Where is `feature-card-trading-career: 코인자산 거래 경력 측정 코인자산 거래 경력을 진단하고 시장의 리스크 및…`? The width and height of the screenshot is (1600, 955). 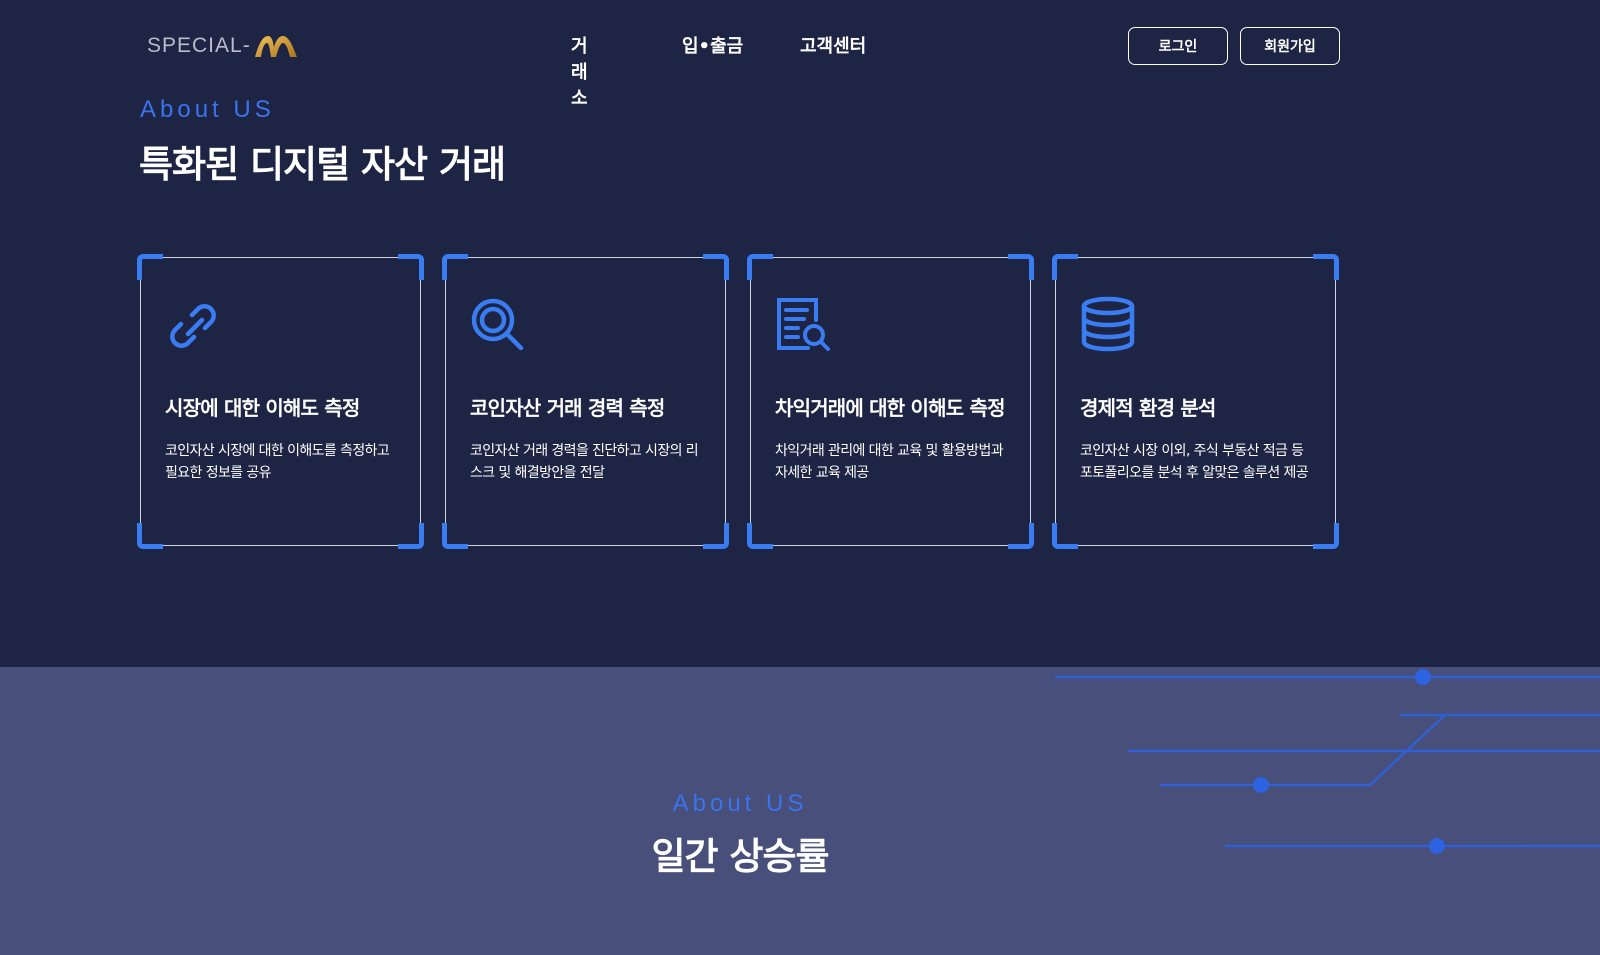
feature-card-trading-career: 코인자산 거래 경력 측정 코인자산 거래 경력을 진단하고 시장의 리스크 및… is located at coordinates (585, 401).